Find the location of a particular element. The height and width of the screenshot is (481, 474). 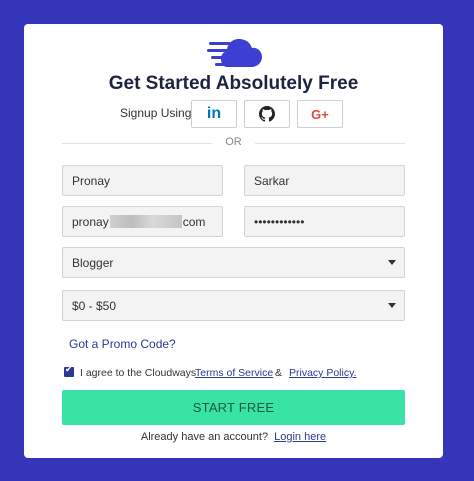

linkedin-button: in is located at coordinates (214, 114).